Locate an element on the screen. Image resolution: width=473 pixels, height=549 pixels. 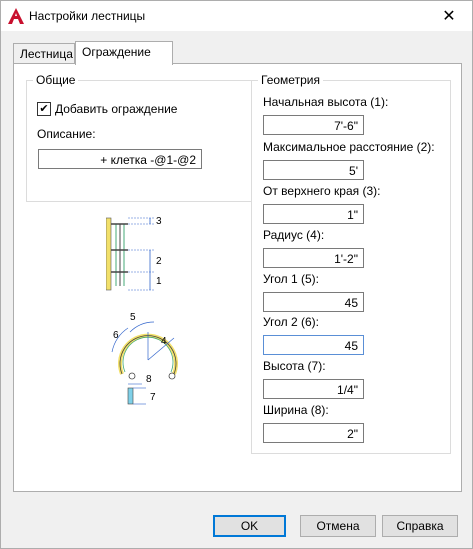
ok-button: OK is located at coordinates (249, 526).